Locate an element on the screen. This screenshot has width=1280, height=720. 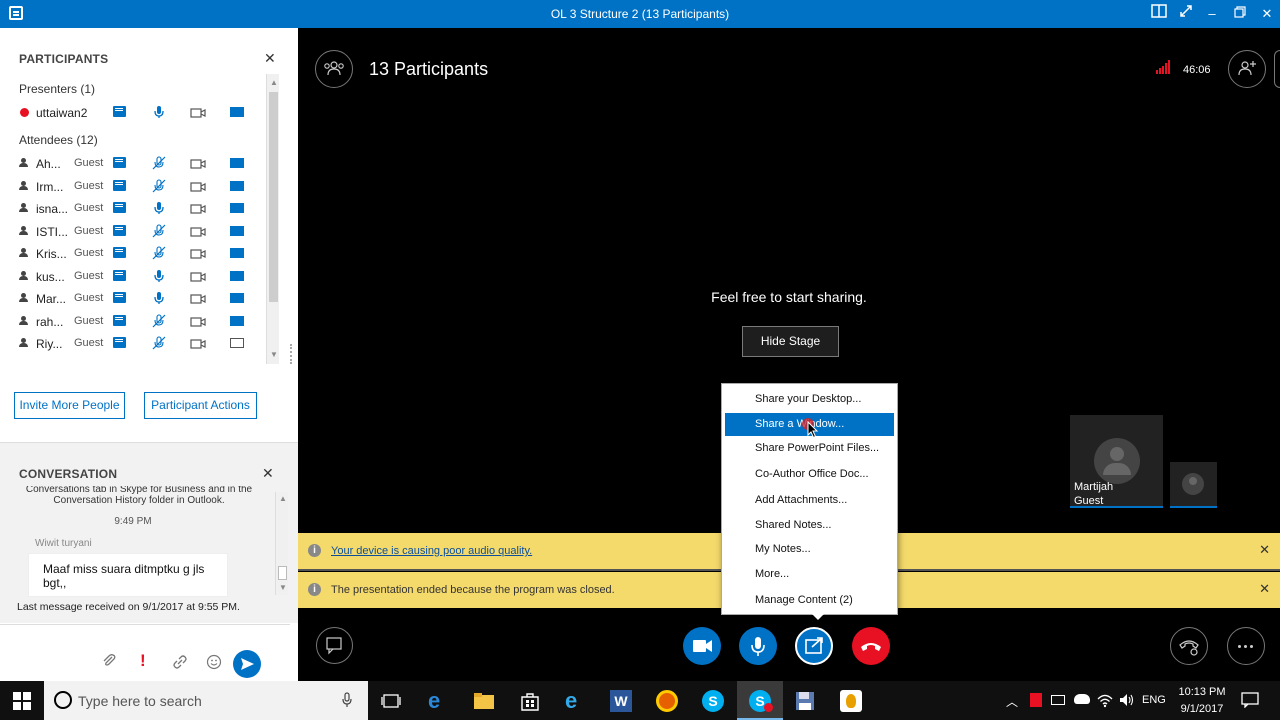
panel-resize-grip is located at coordinates (291, 354).